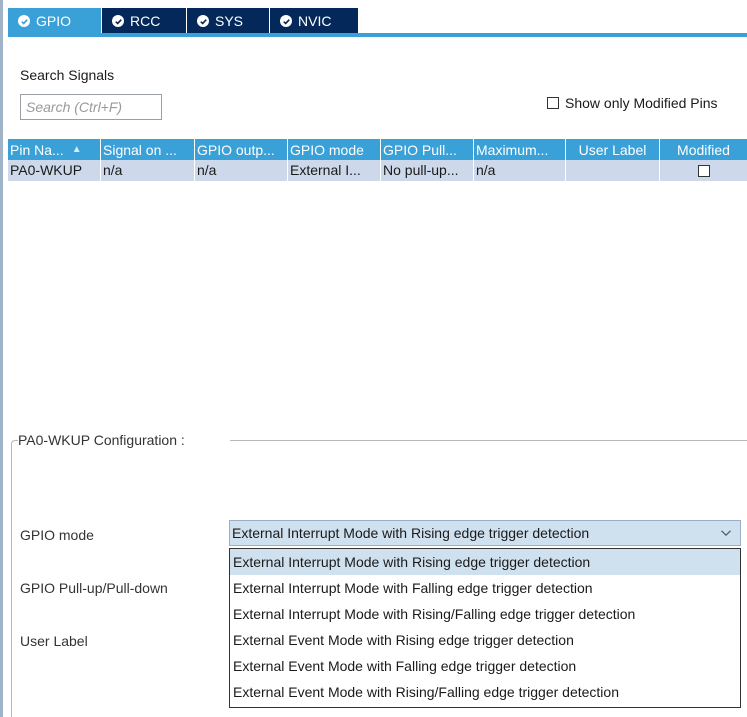 This screenshot has height=717, width=747. I want to click on cell-signal: n/a, so click(148, 170).